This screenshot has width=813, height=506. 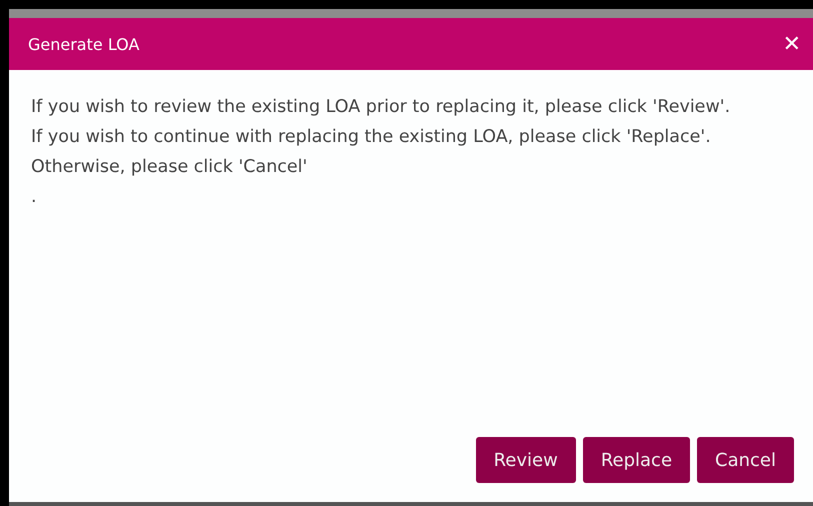 What do you see at coordinates (381, 107) in the screenshot?
I see `message-text: If you wish to review the existing LOA prior to replacing it, please click 'Review'.` at bounding box center [381, 107].